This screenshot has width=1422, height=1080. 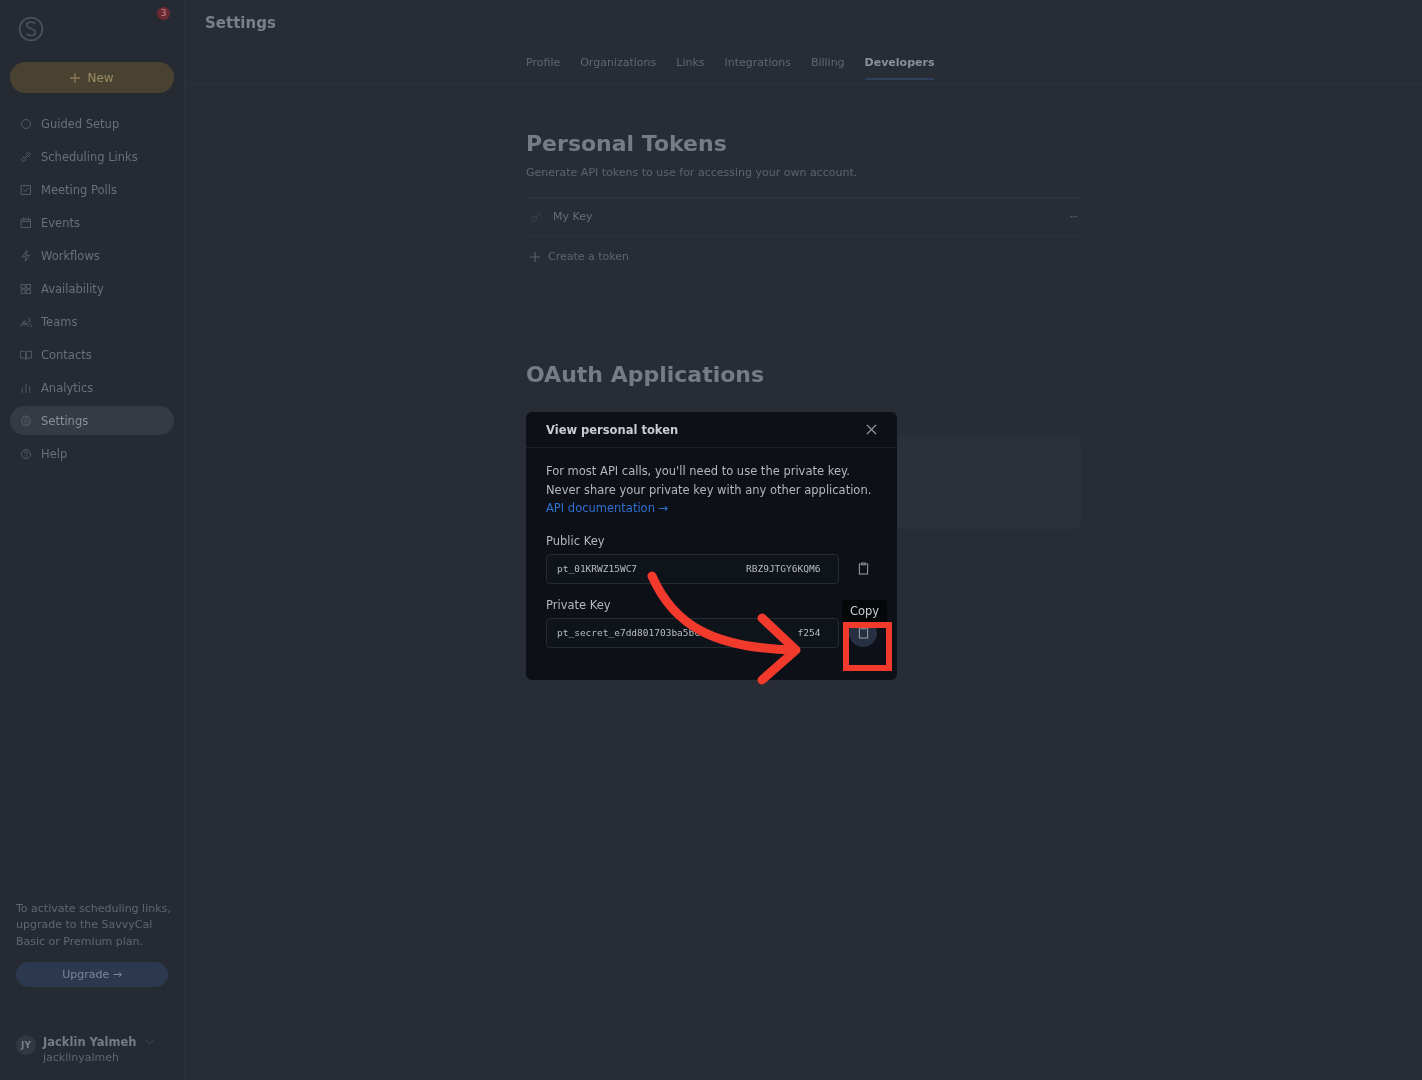 I want to click on sidebar-item: Events, so click(x=92, y=222).